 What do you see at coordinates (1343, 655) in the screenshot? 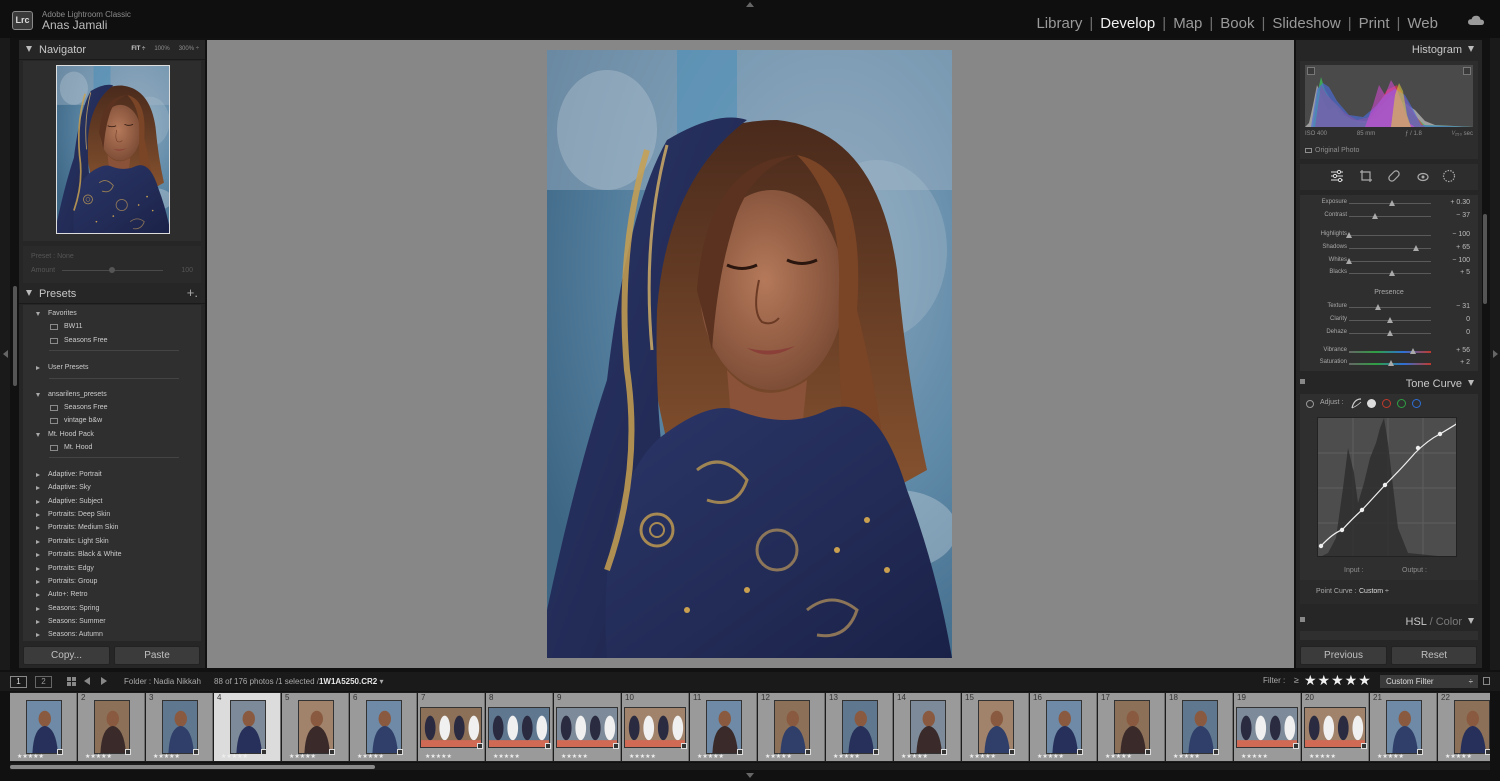
I see `previous-settings-button: Previous` at bounding box center [1343, 655].